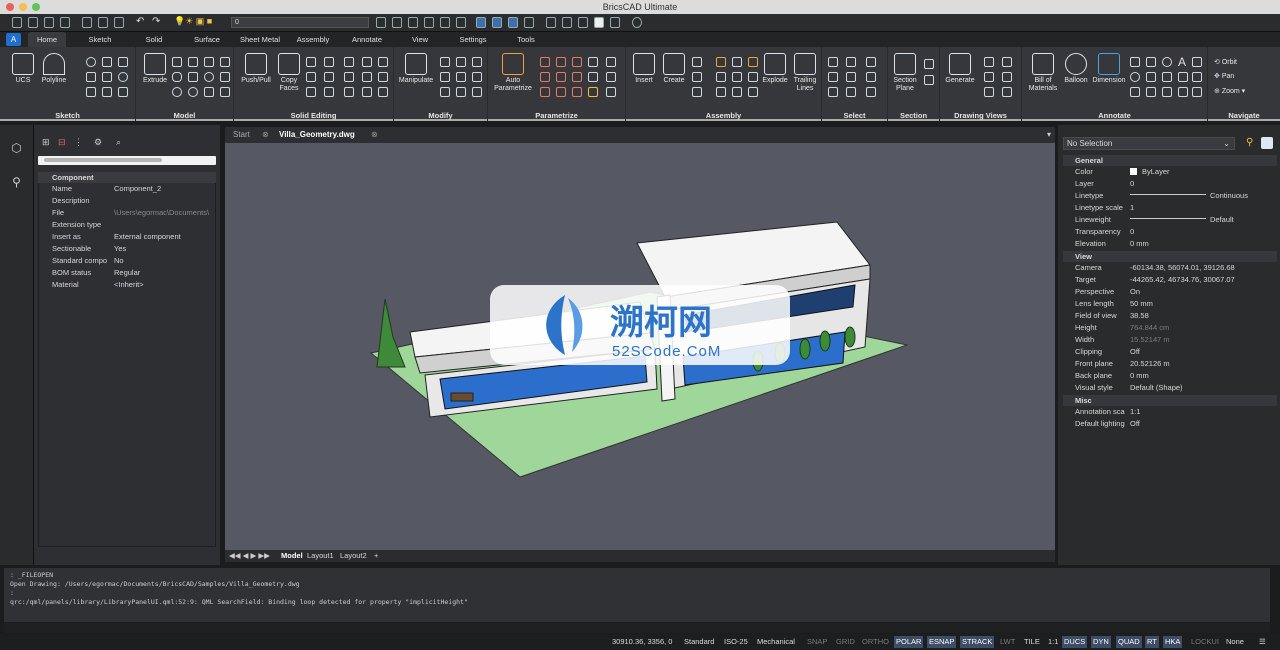  I want to click on select-tool-2-icon, so click(851, 62).